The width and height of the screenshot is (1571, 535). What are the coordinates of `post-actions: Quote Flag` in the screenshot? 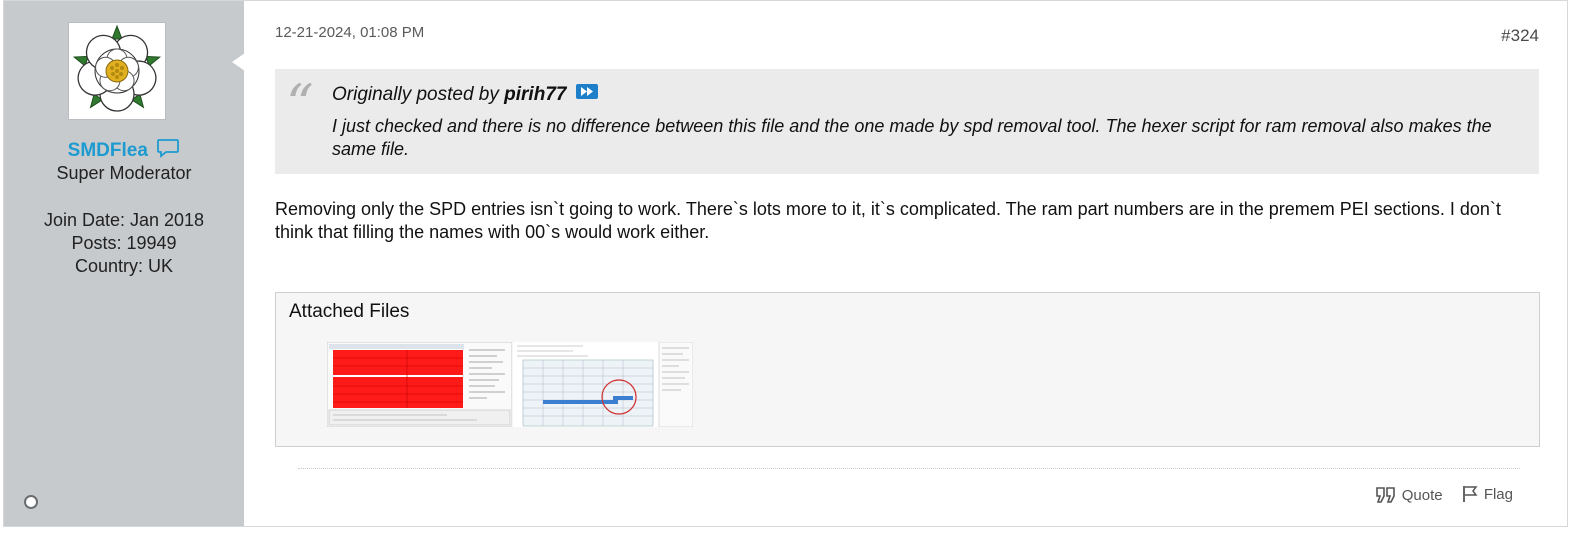 It's located at (1437, 496).